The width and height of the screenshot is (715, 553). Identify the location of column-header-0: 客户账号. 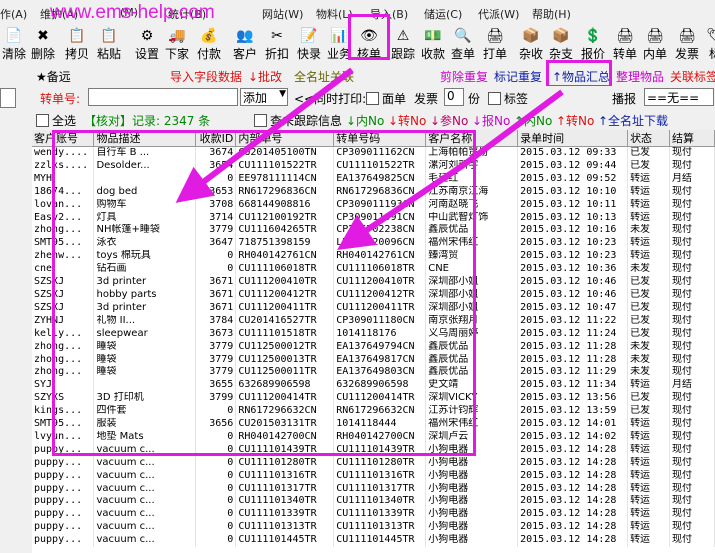
(63, 138).